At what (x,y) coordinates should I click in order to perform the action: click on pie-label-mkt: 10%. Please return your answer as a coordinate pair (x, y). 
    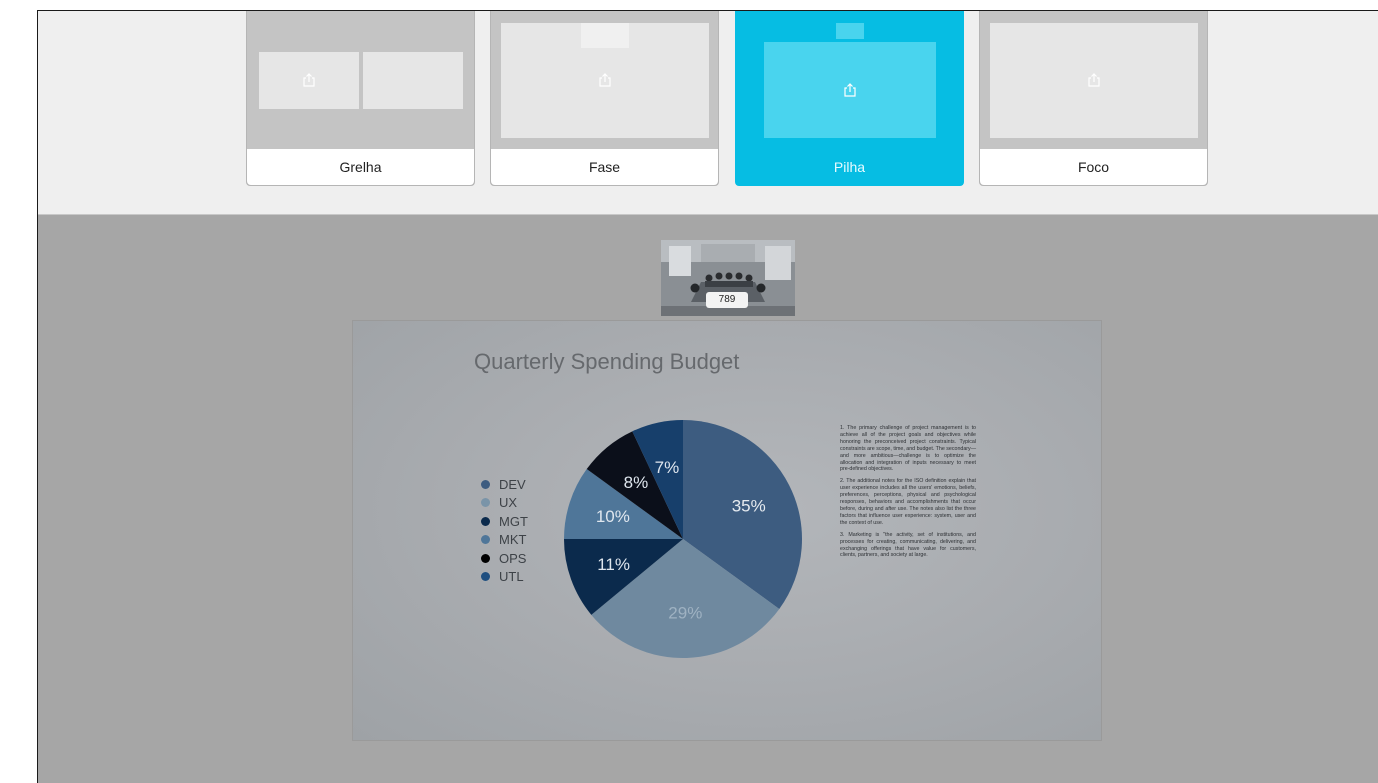
    Looking at the image, I should click on (613, 516).